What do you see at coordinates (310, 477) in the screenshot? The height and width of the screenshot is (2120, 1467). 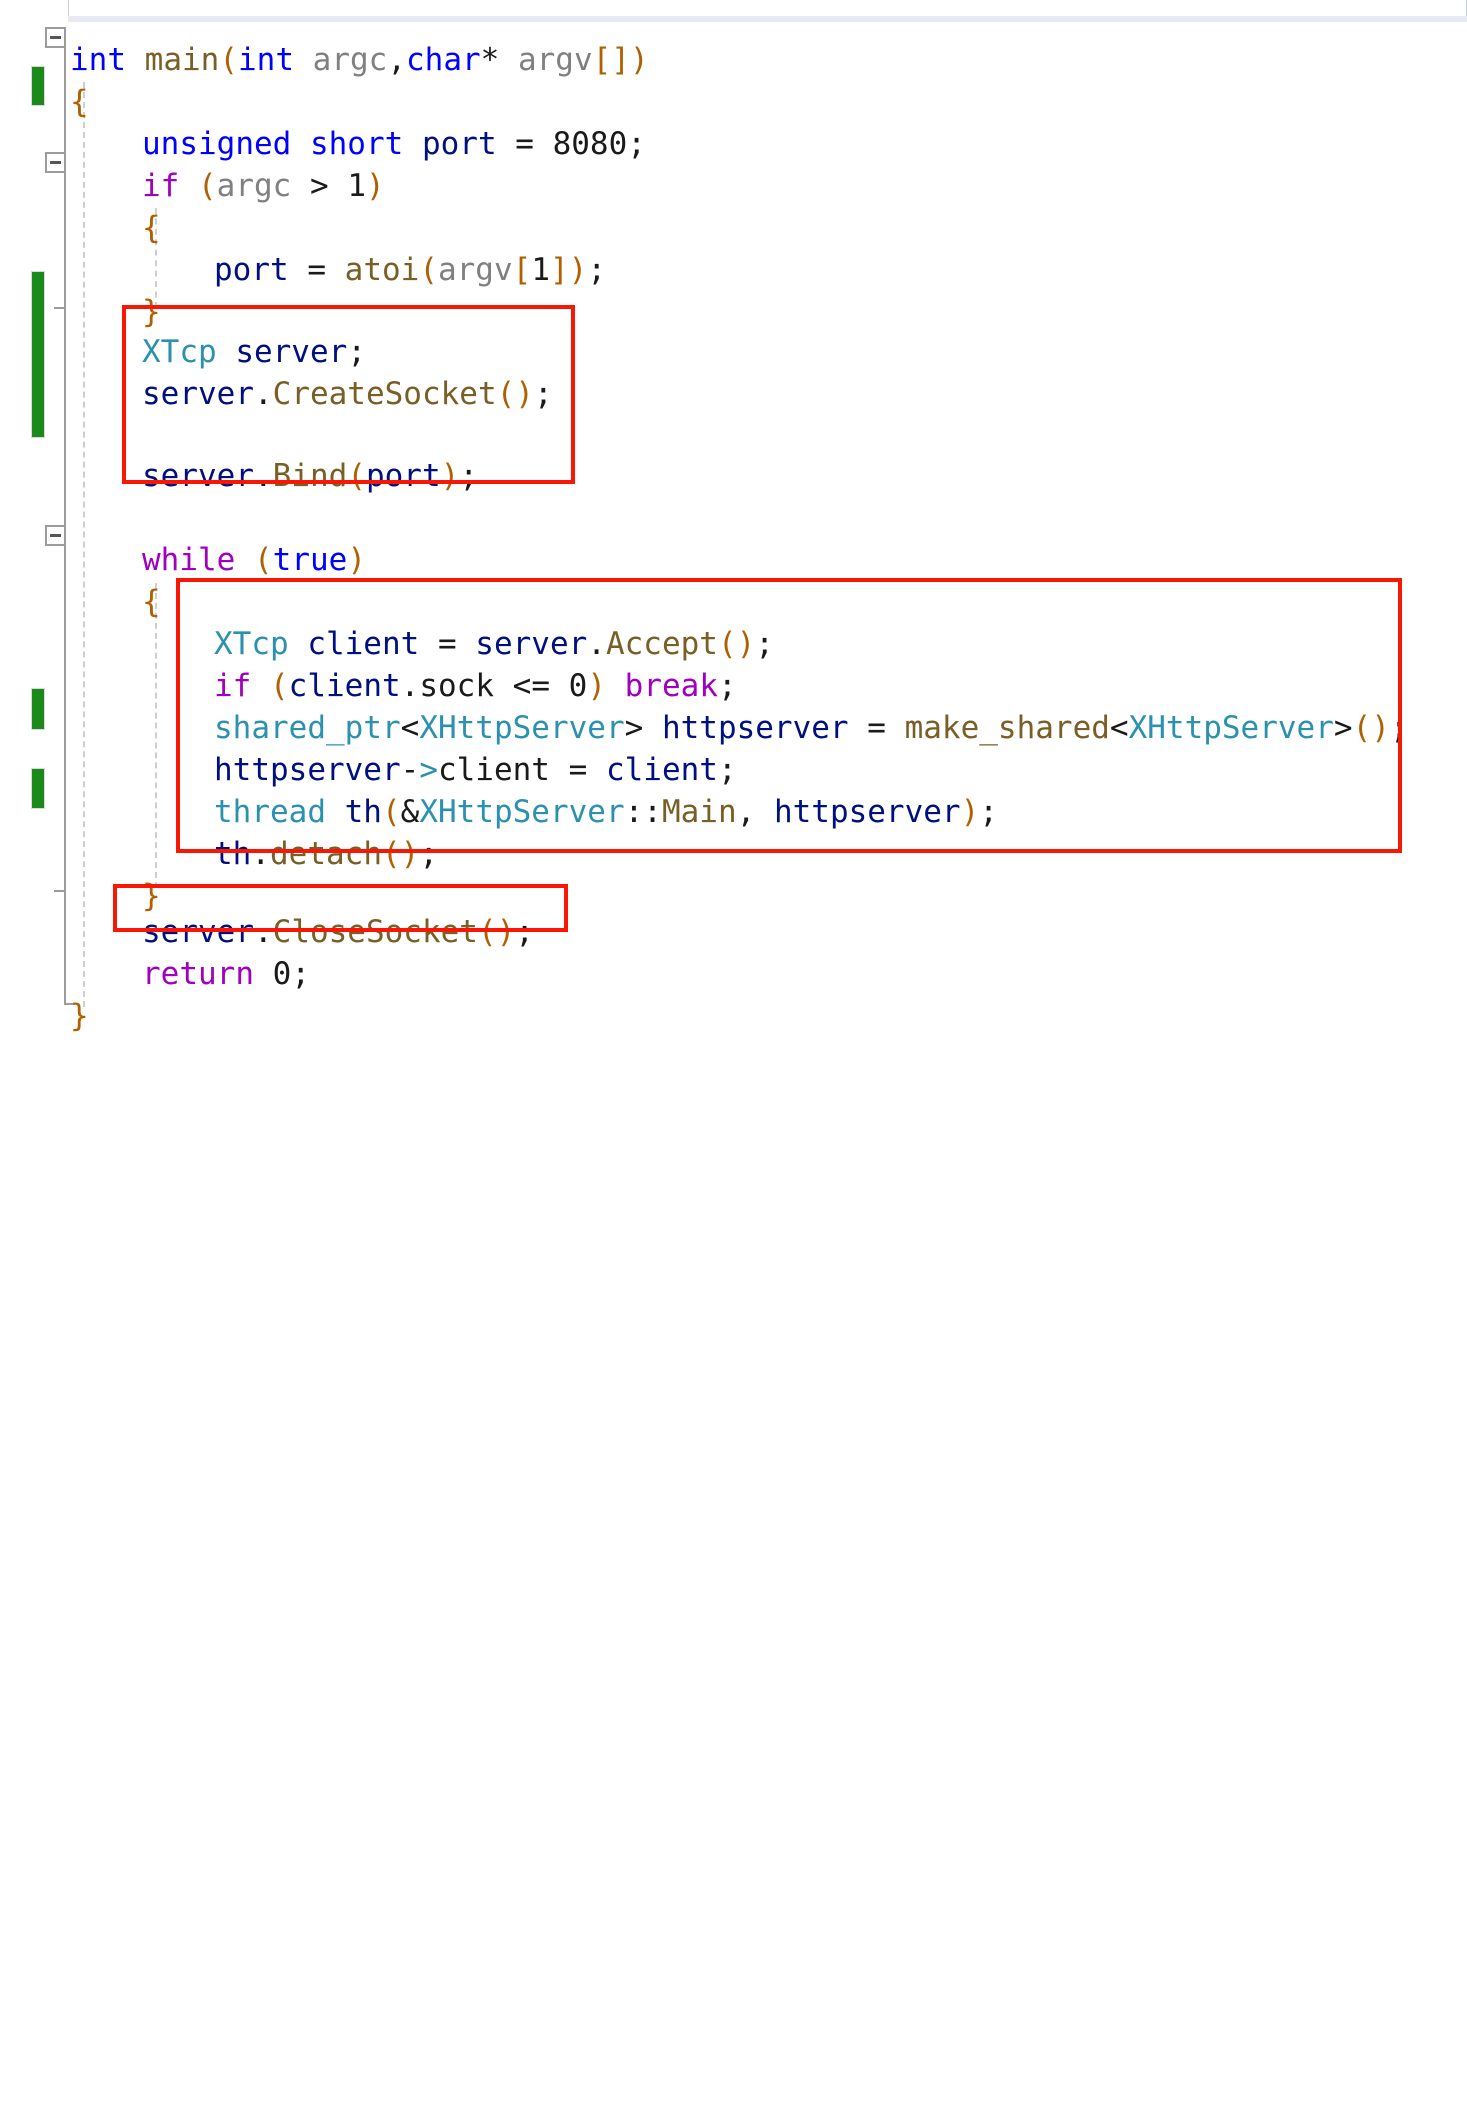 I see `code-line-11: server.Bind(port);` at bounding box center [310, 477].